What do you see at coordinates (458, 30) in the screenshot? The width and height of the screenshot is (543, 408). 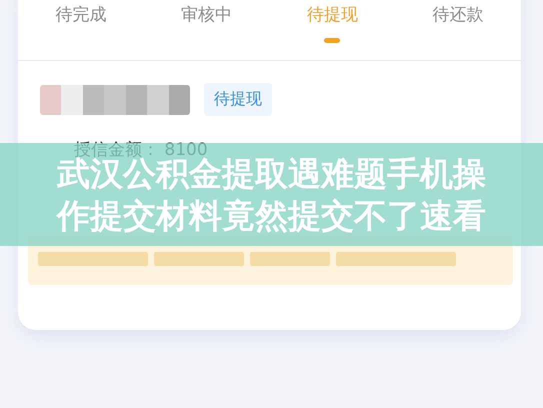 I see `tab: 待还款` at bounding box center [458, 30].